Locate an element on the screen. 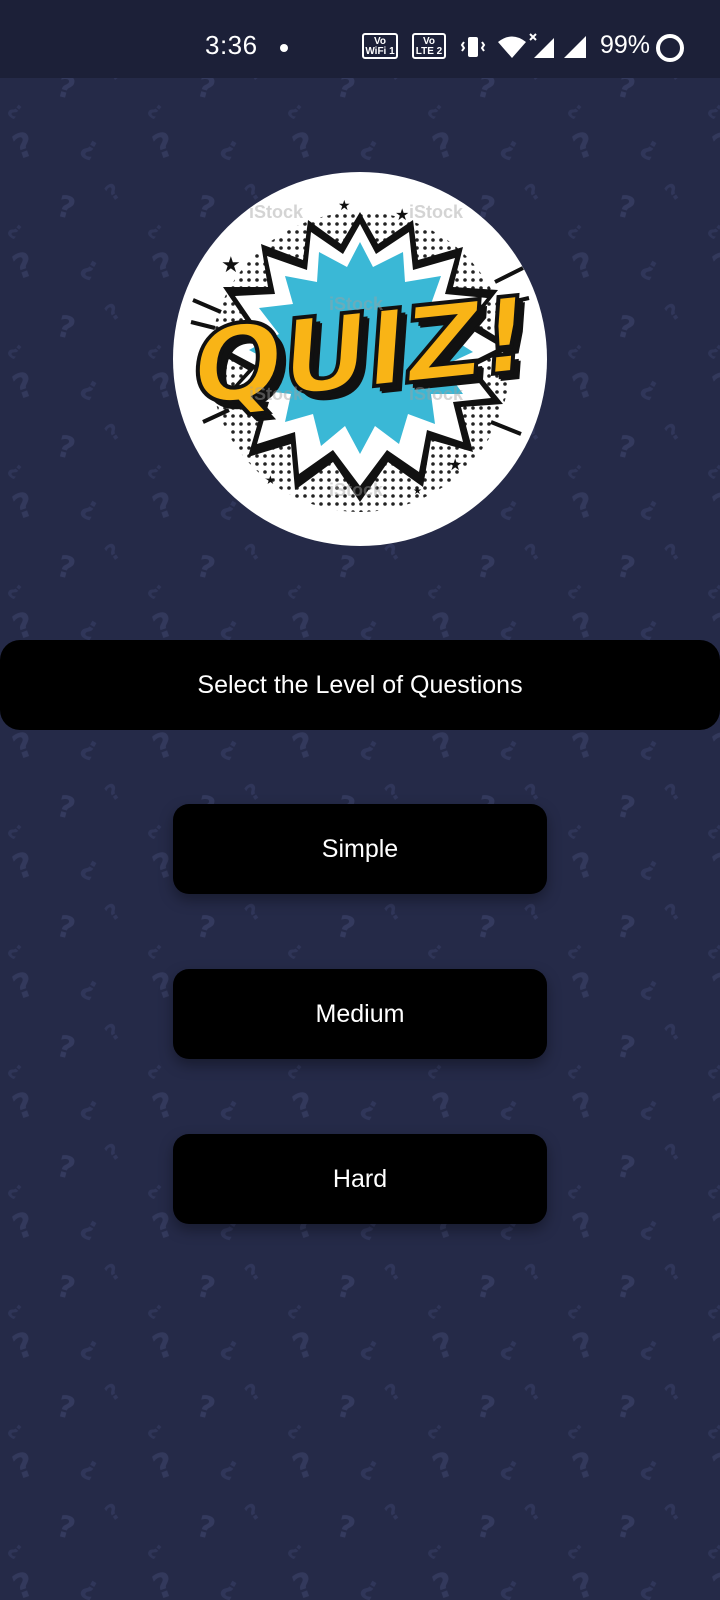 The width and height of the screenshot is (720, 1600). battery-percent: 99% is located at coordinates (625, 45).